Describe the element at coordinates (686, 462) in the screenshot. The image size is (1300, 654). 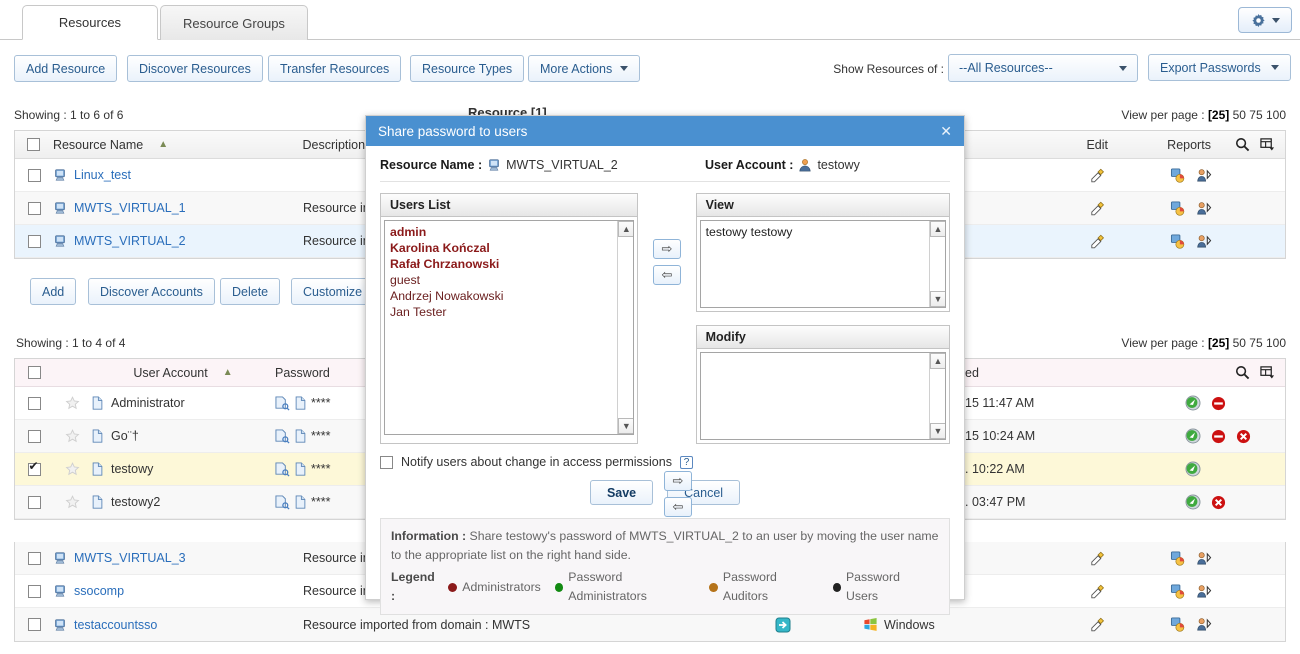
I see `help-icon: ?` at that location.